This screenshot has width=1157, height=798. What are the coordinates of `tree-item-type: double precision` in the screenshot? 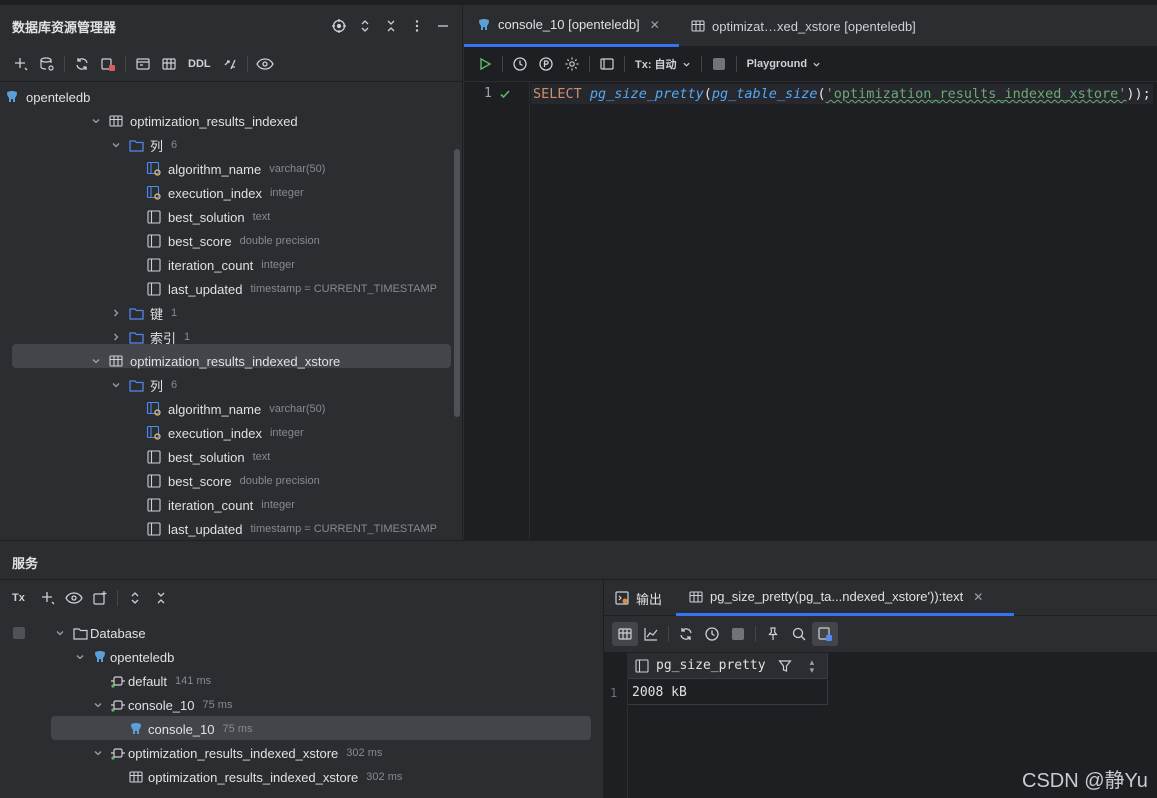 It's located at (279, 481).